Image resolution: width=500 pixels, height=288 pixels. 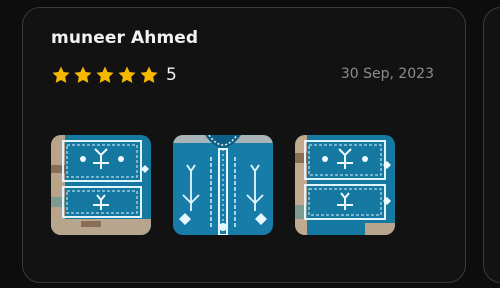 What do you see at coordinates (125, 38) in the screenshot?
I see `reviewer-name: muneer Ahmed` at bounding box center [125, 38].